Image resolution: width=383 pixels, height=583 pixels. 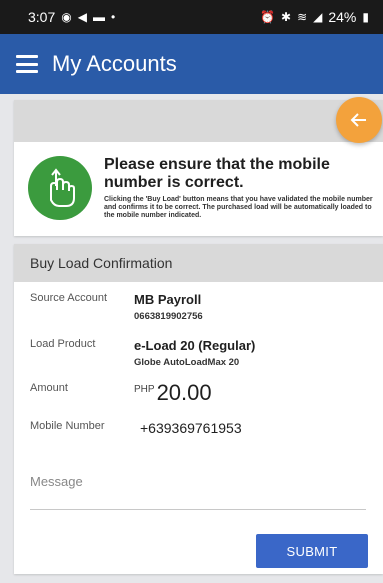 I want to click on signal-icon: ◢, so click(x=318, y=17).